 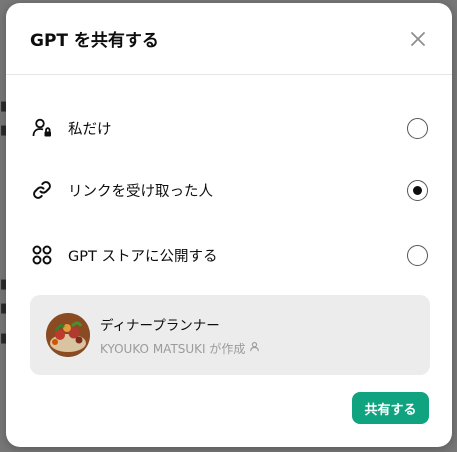 I want to click on gpt-name: ディナープランナー, so click(x=160, y=325).